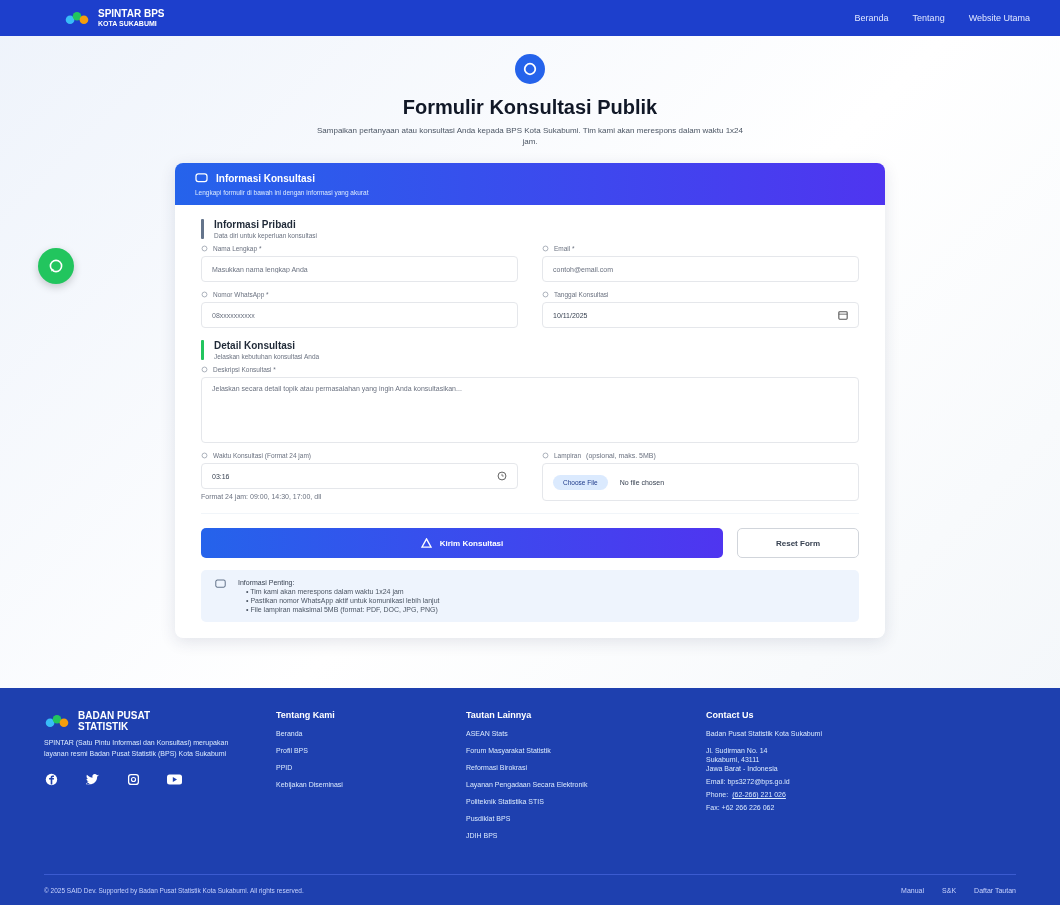 This screenshot has height=905, width=1060. What do you see at coordinates (265, 179) in the screenshot?
I see `card-title: Informasi Konsultasi` at bounding box center [265, 179].